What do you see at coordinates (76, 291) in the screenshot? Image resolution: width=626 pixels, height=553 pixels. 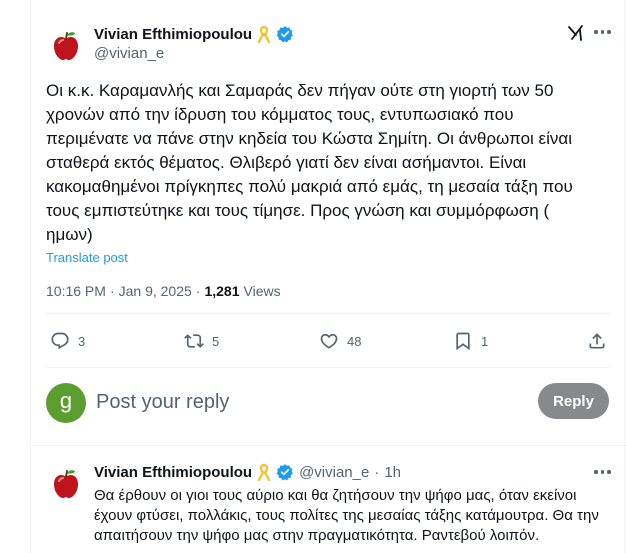 I see `tweet-time: 10:16 PM` at bounding box center [76, 291].